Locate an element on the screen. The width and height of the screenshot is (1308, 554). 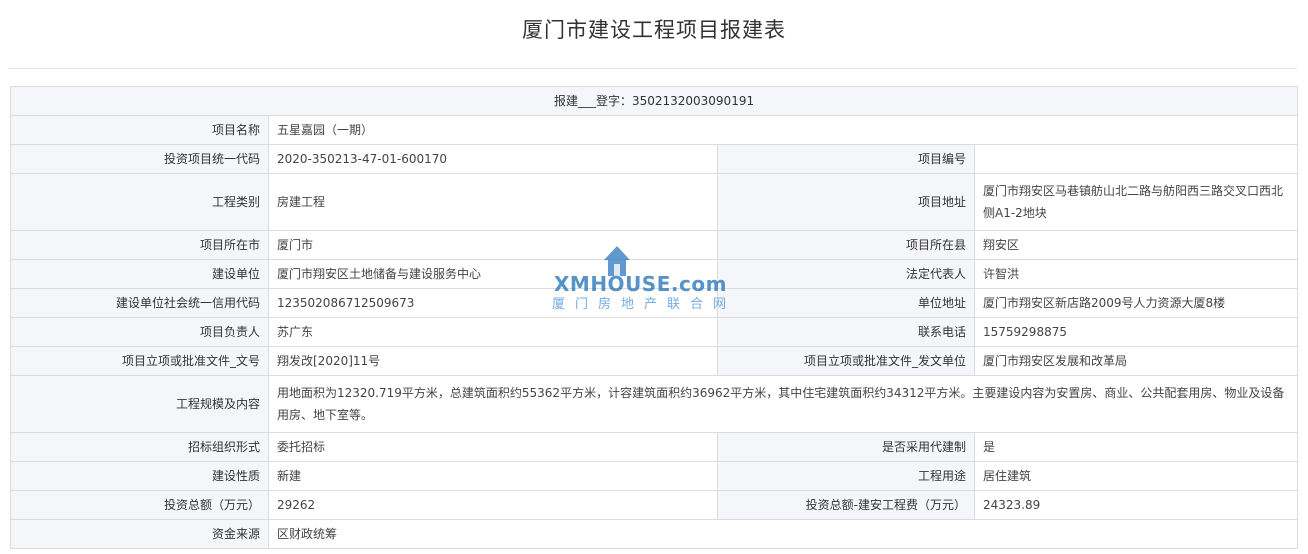
page-title: 厦门市建设工程项目报建表 is located at coordinates (654, 30).